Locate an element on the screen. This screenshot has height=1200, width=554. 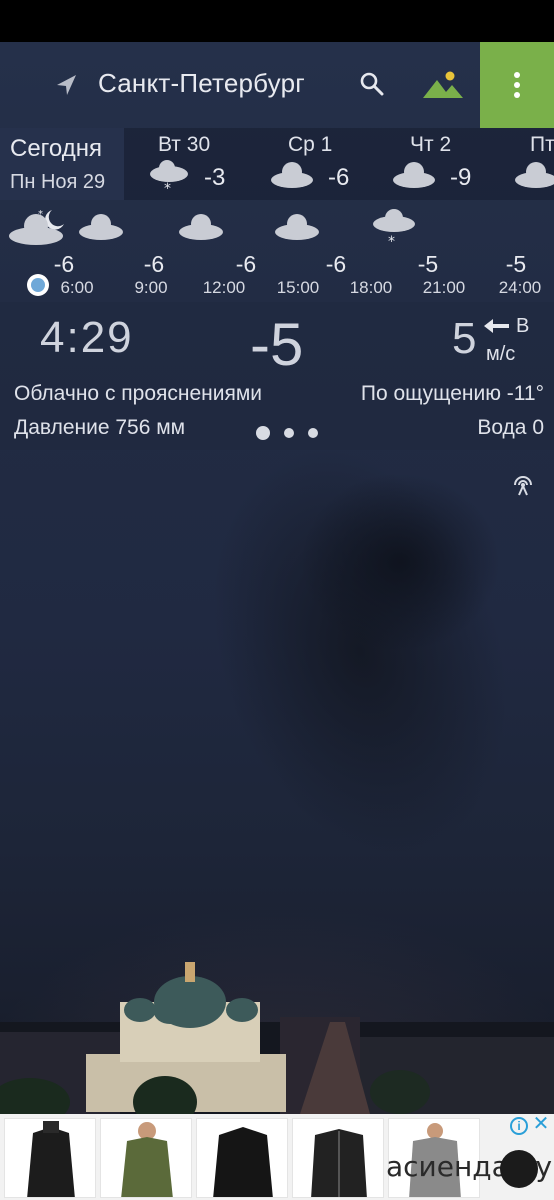
wind-speed: 5 is located at coordinates (464, 338).